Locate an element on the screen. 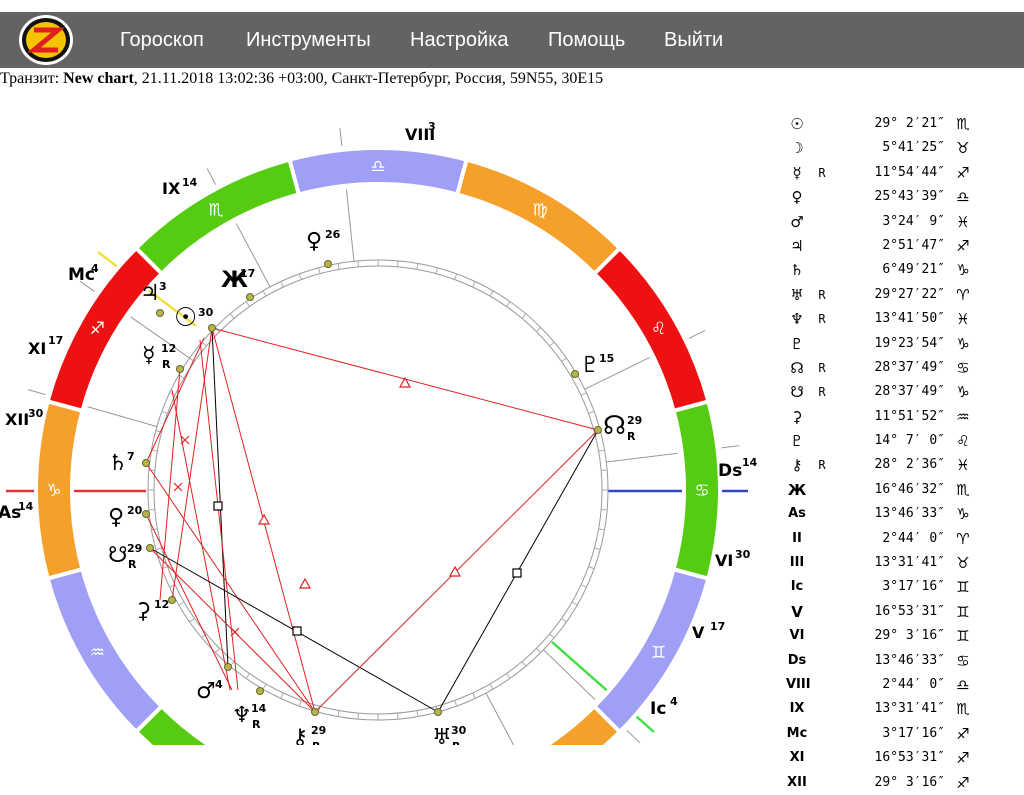 The width and height of the screenshot is (1024, 795). position-glyph: ♆ is located at coordinates (797, 319).